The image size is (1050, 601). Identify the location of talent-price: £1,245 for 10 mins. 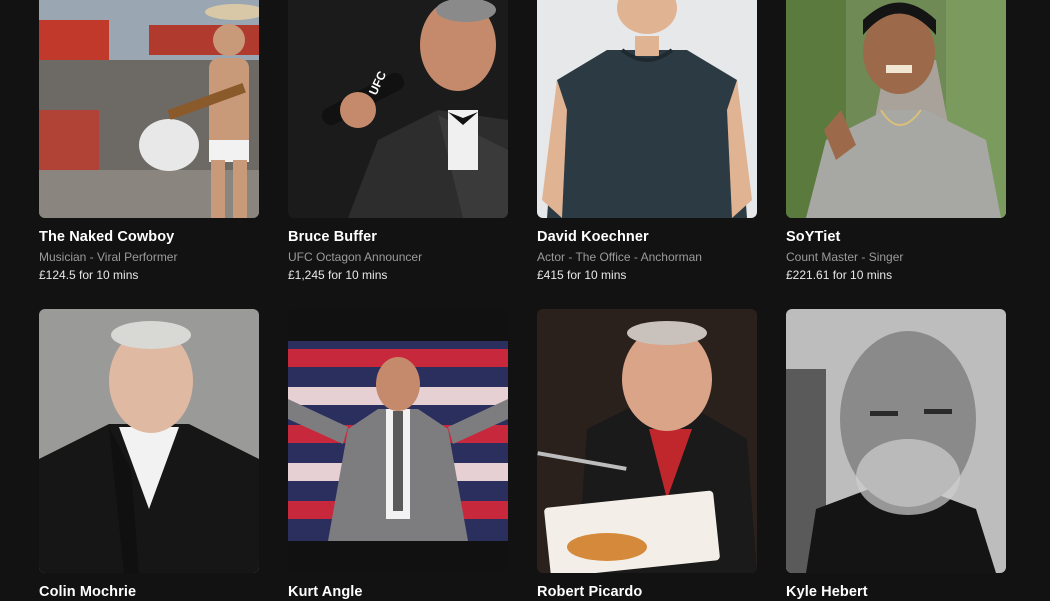
(338, 275).